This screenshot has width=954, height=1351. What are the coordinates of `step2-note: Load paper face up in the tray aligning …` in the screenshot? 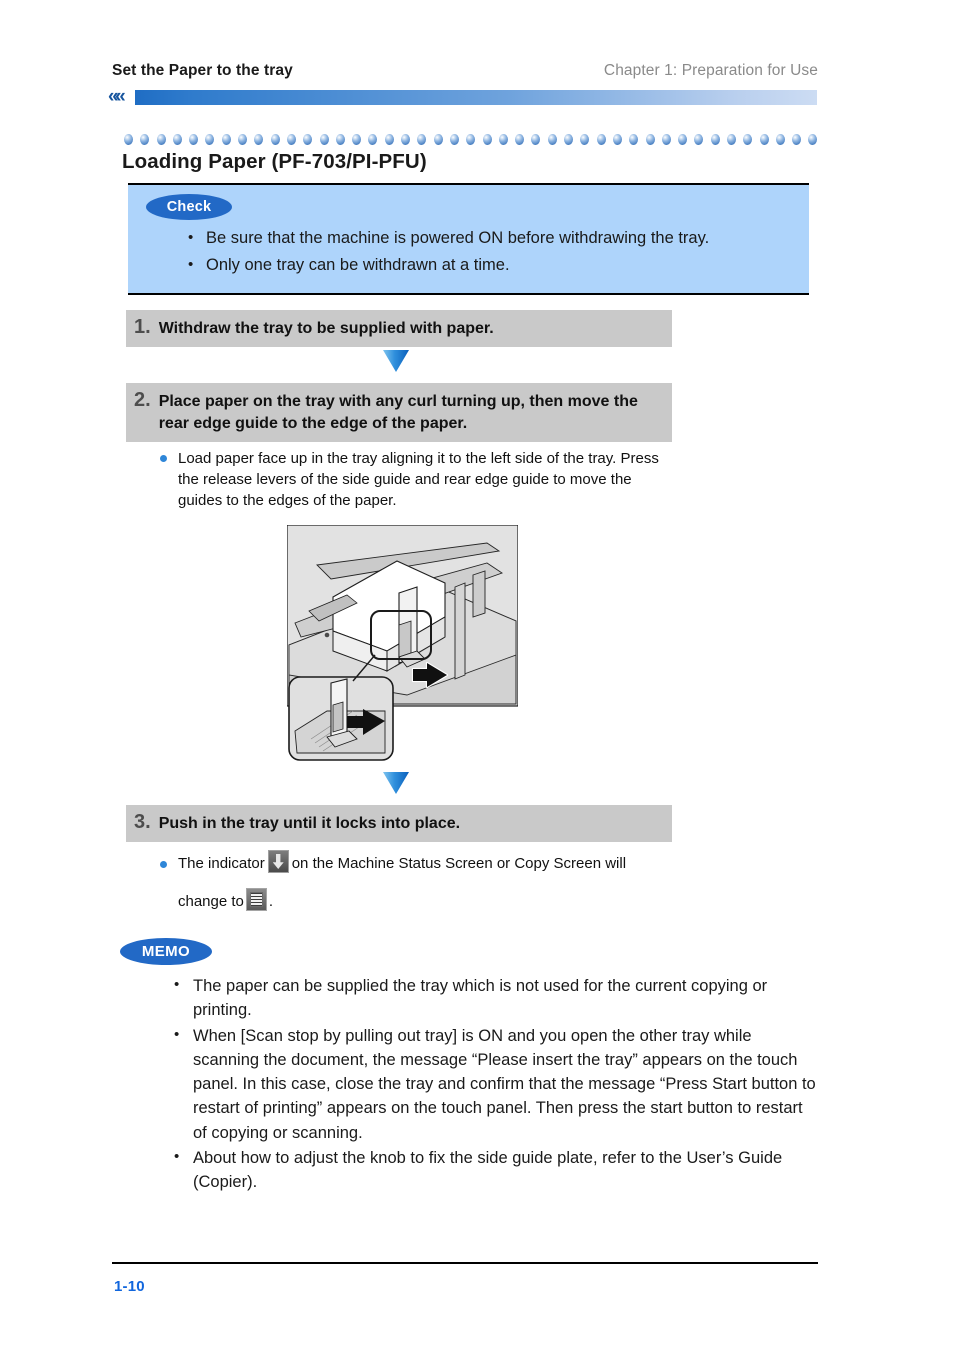 It's located at (415, 479).